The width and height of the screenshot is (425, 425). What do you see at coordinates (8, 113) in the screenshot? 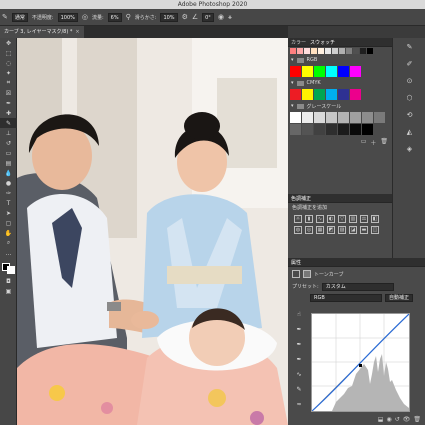
I see `healing-brush-icon: ✚` at bounding box center [8, 113].